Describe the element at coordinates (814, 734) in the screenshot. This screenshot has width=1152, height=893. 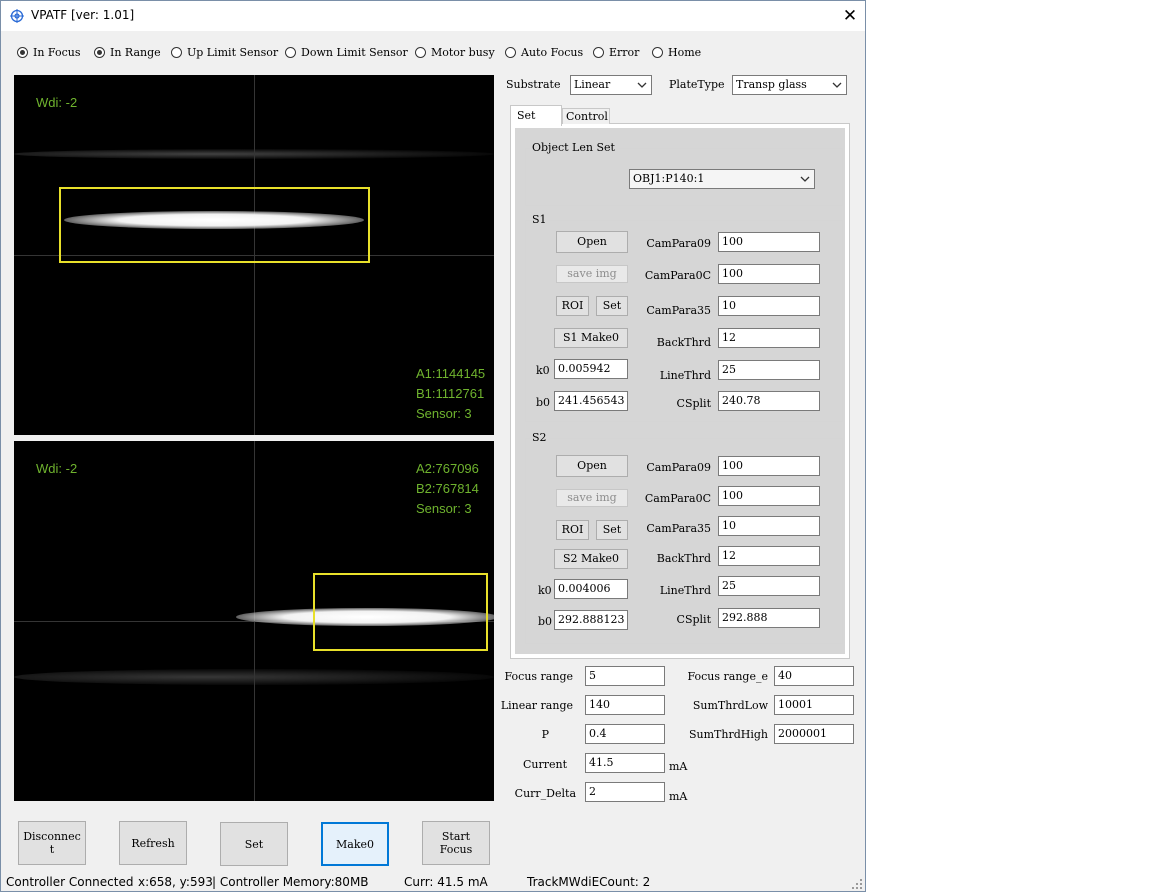
I see `sumthrdhigh-input: 2000001` at that location.